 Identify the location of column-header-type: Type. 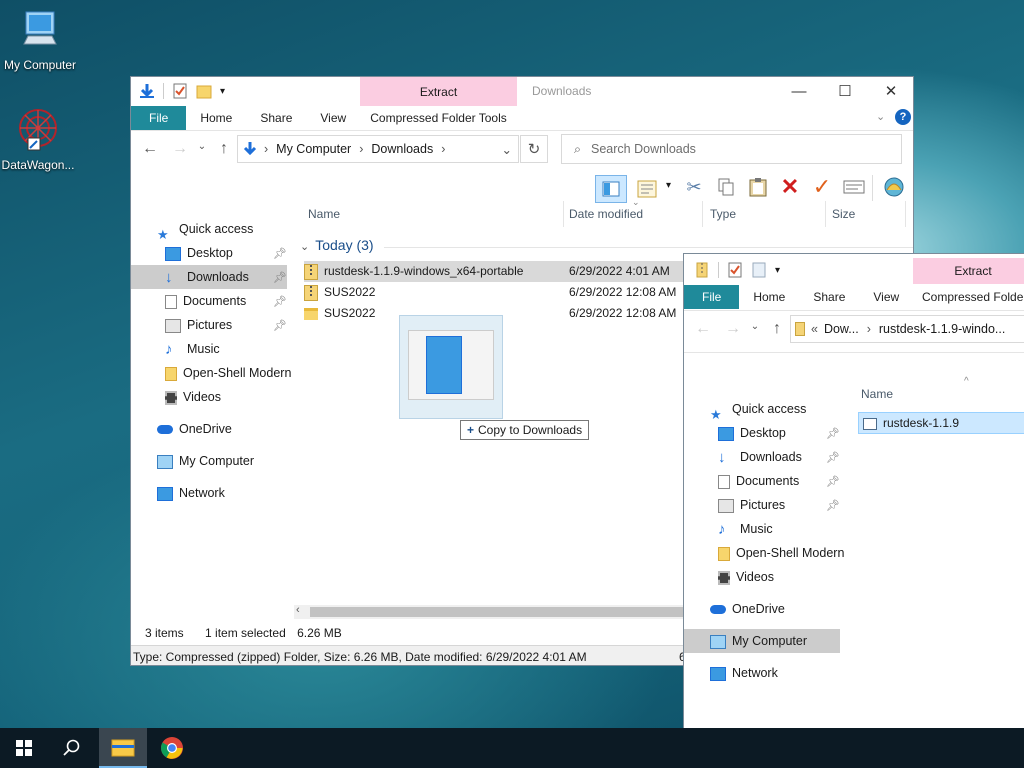
(765, 214).